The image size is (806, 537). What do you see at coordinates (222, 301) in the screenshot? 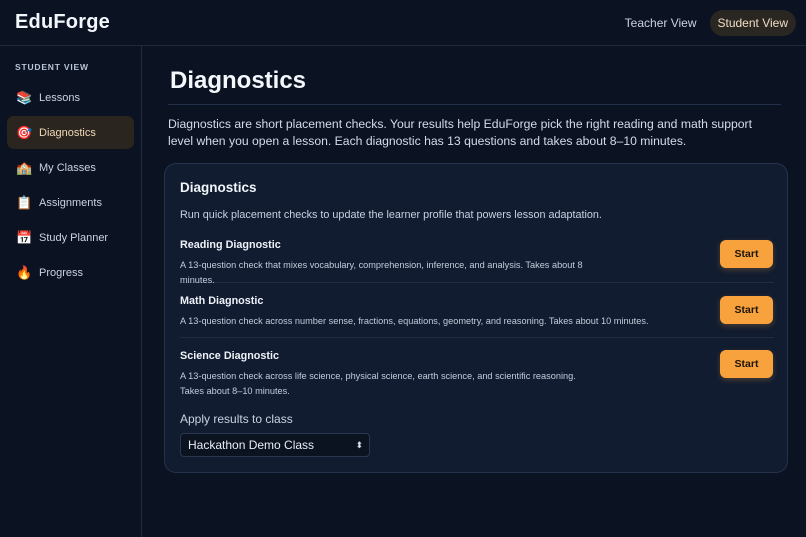
I see `diagnostic-name: Math Diagnostic` at bounding box center [222, 301].